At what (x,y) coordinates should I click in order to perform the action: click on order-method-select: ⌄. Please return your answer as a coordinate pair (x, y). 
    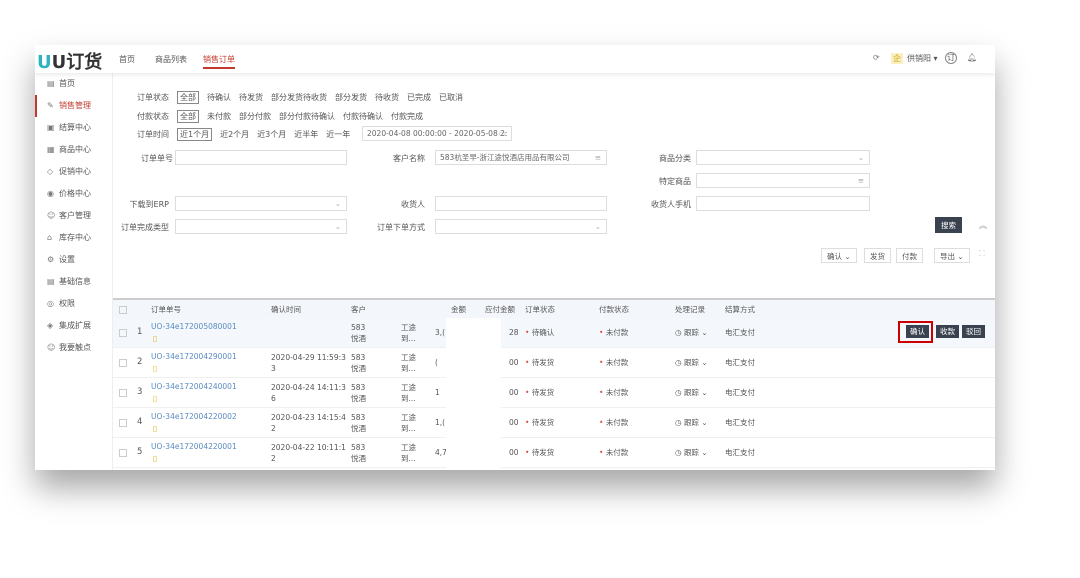
    Looking at the image, I should click on (521, 226).